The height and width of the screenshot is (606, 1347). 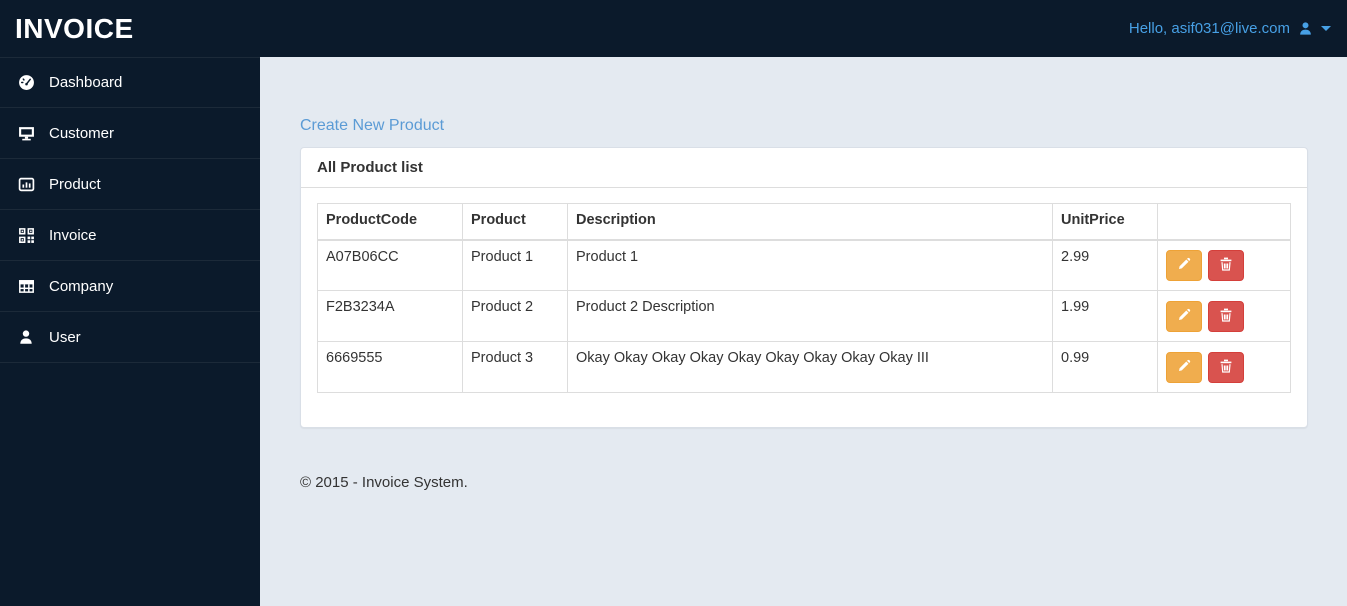 What do you see at coordinates (130, 286) in the screenshot?
I see `sidebar-item-company: Company` at bounding box center [130, 286].